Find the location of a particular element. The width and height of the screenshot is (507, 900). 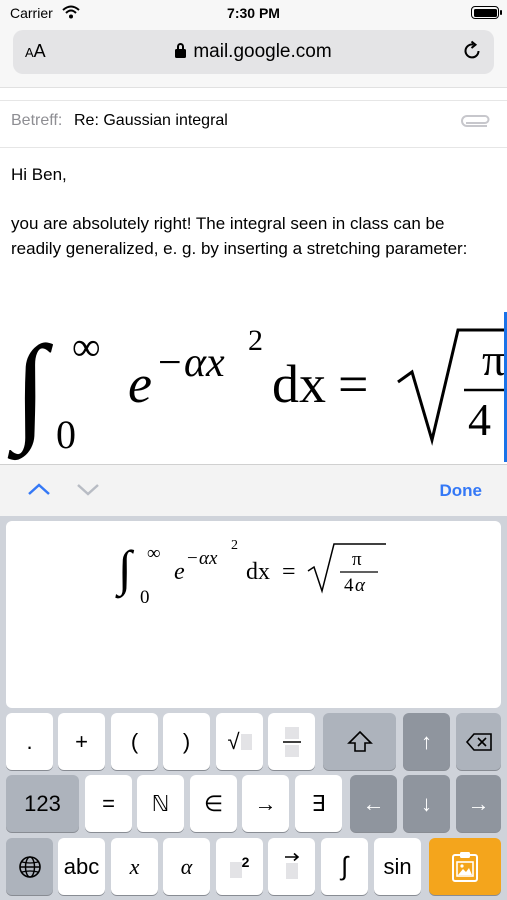

key-plus: + is located at coordinates (81, 741).